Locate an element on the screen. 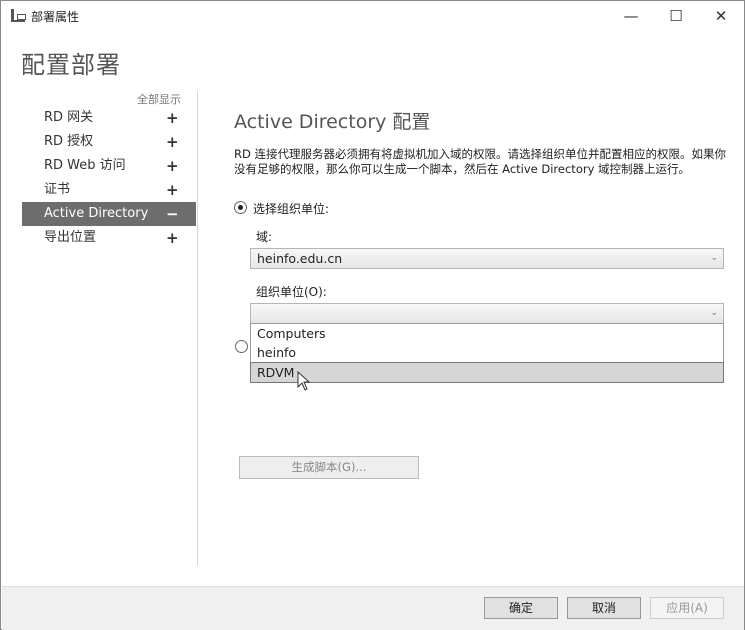 This screenshot has height=630, width=745. sidebar-item-label: RD 网关 is located at coordinates (69, 117).